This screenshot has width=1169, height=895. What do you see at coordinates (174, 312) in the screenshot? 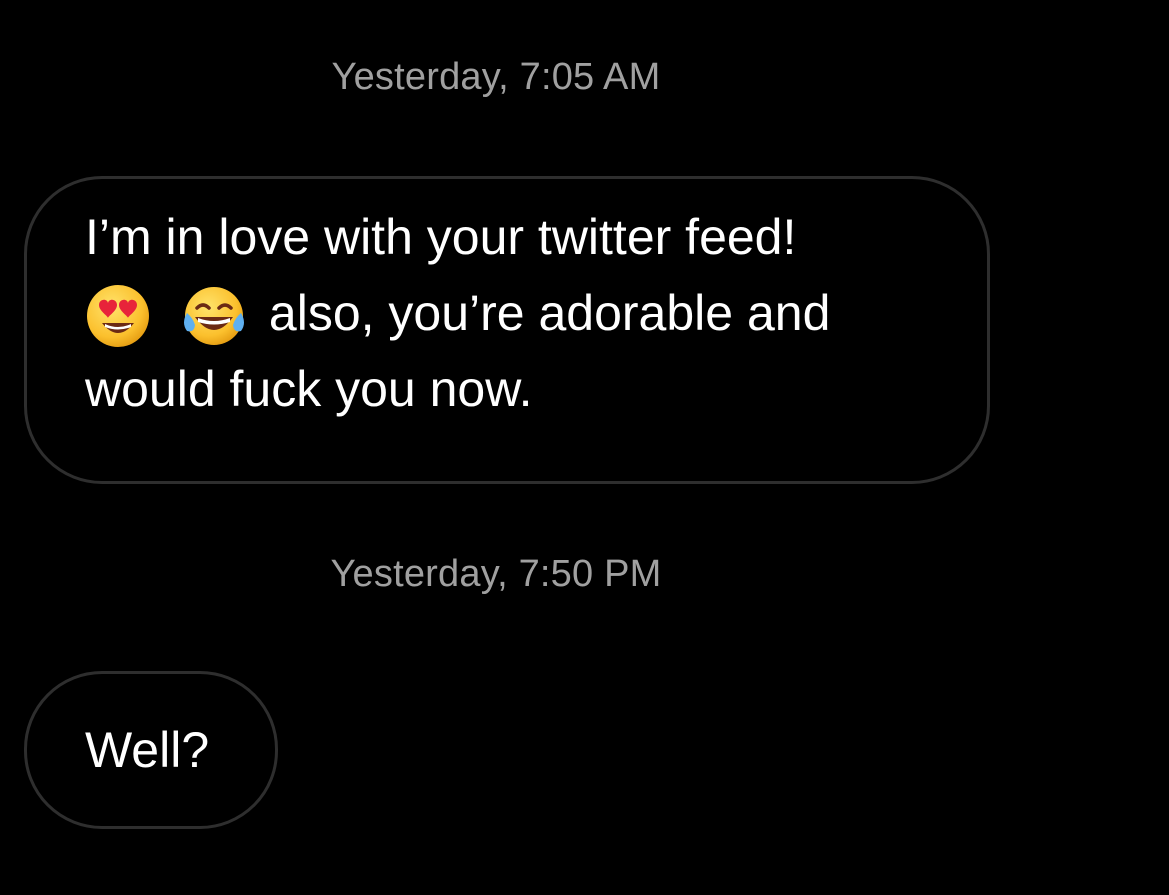
I see `emoji-group` at bounding box center [174, 312].